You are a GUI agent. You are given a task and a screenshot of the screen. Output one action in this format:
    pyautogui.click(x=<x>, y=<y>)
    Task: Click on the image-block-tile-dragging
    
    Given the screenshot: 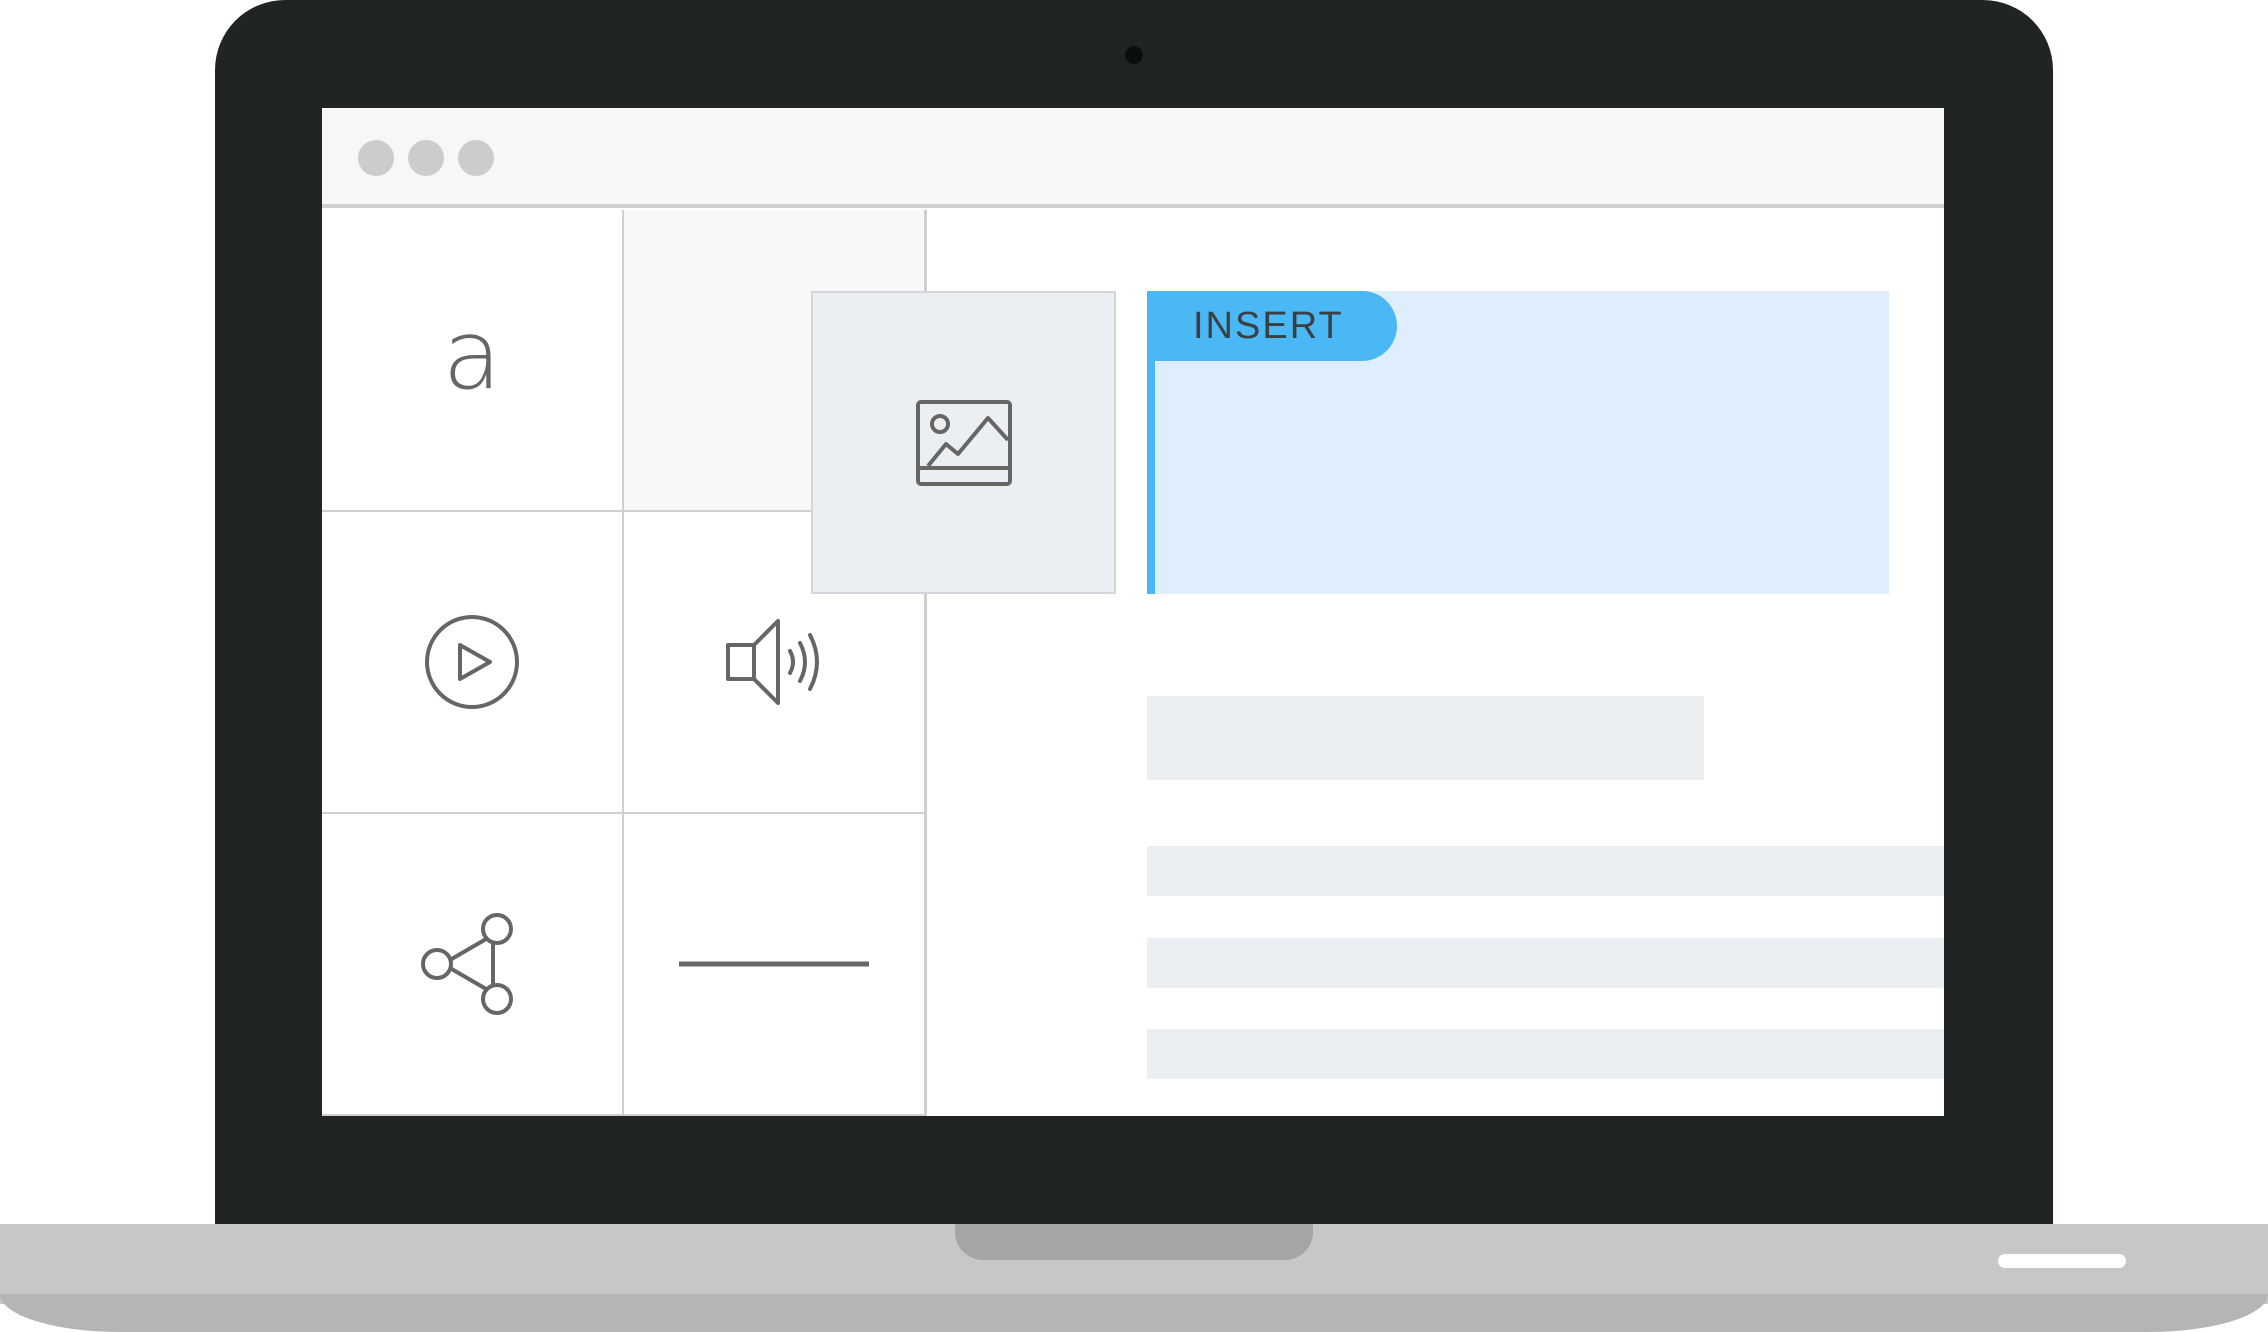 What is the action you would take?
    pyautogui.click(x=963, y=442)
    